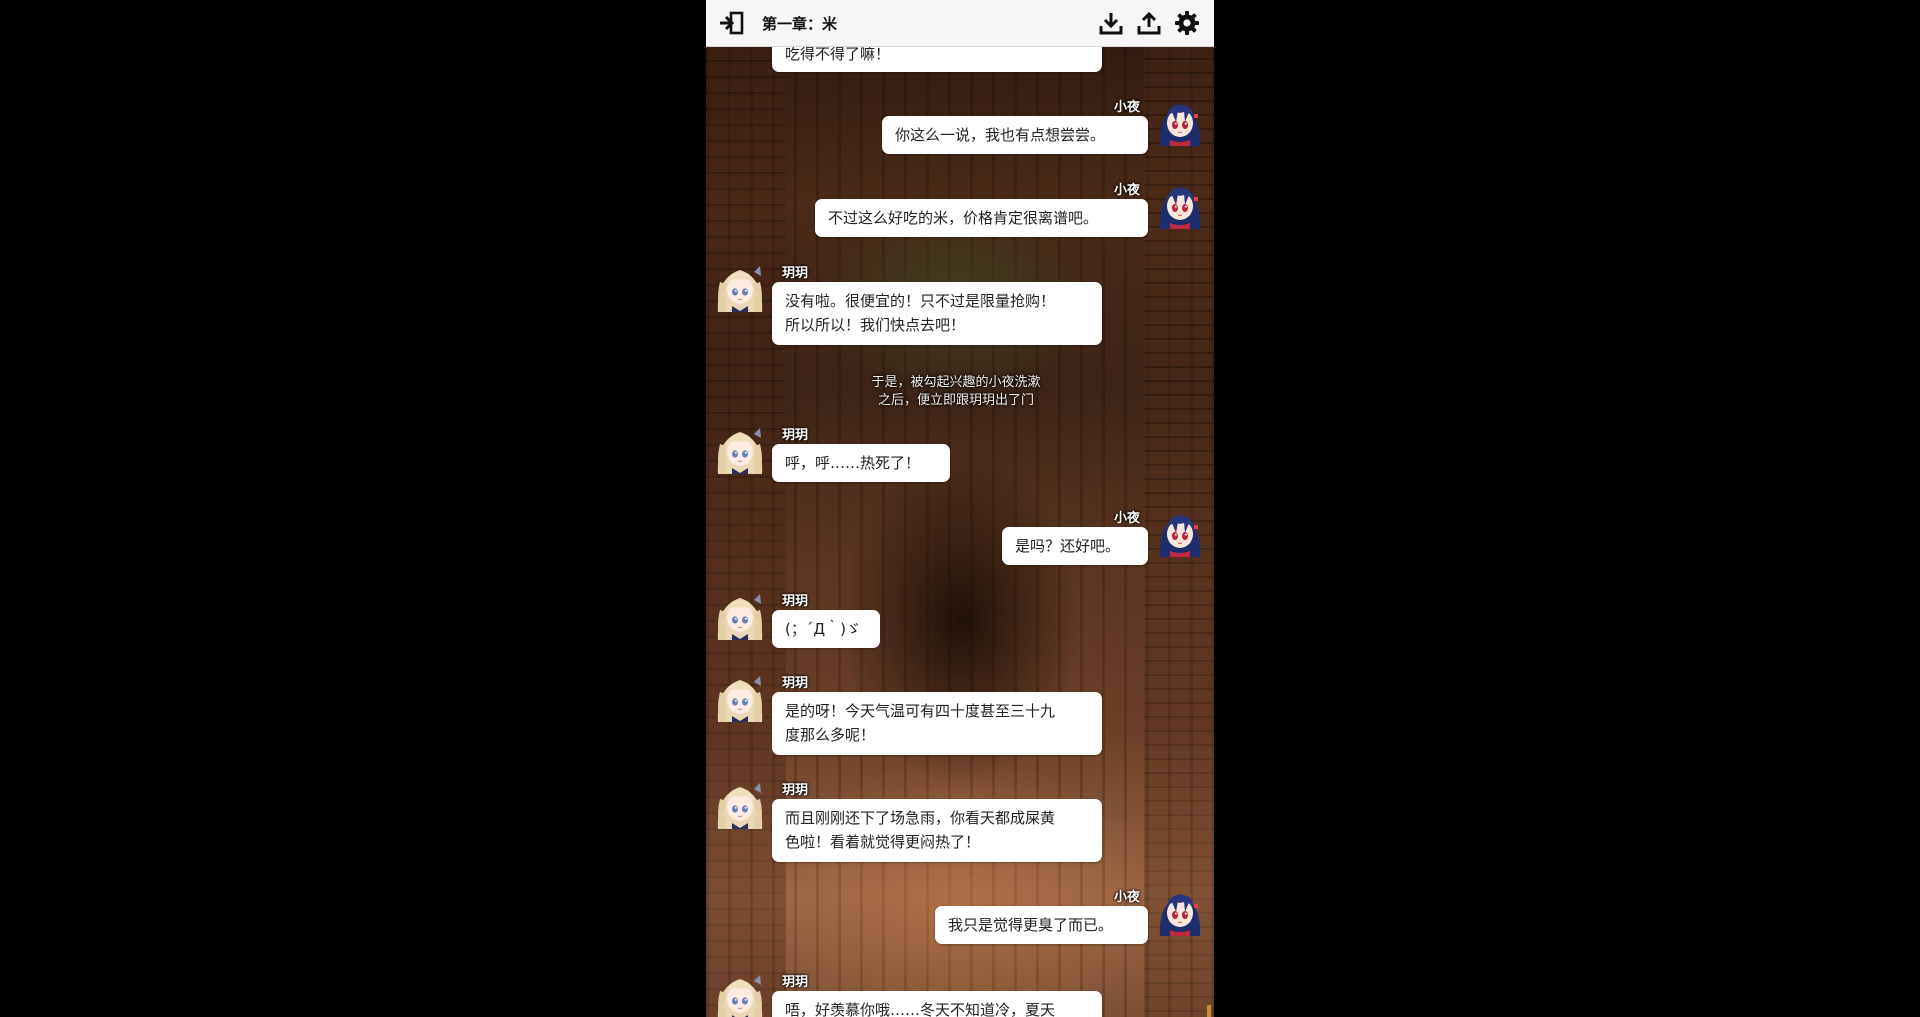 The height and width of the screenshot is (1017, 1920). I want to click on message-bubble: 呼，呼……热死了！, so click(861, 463).